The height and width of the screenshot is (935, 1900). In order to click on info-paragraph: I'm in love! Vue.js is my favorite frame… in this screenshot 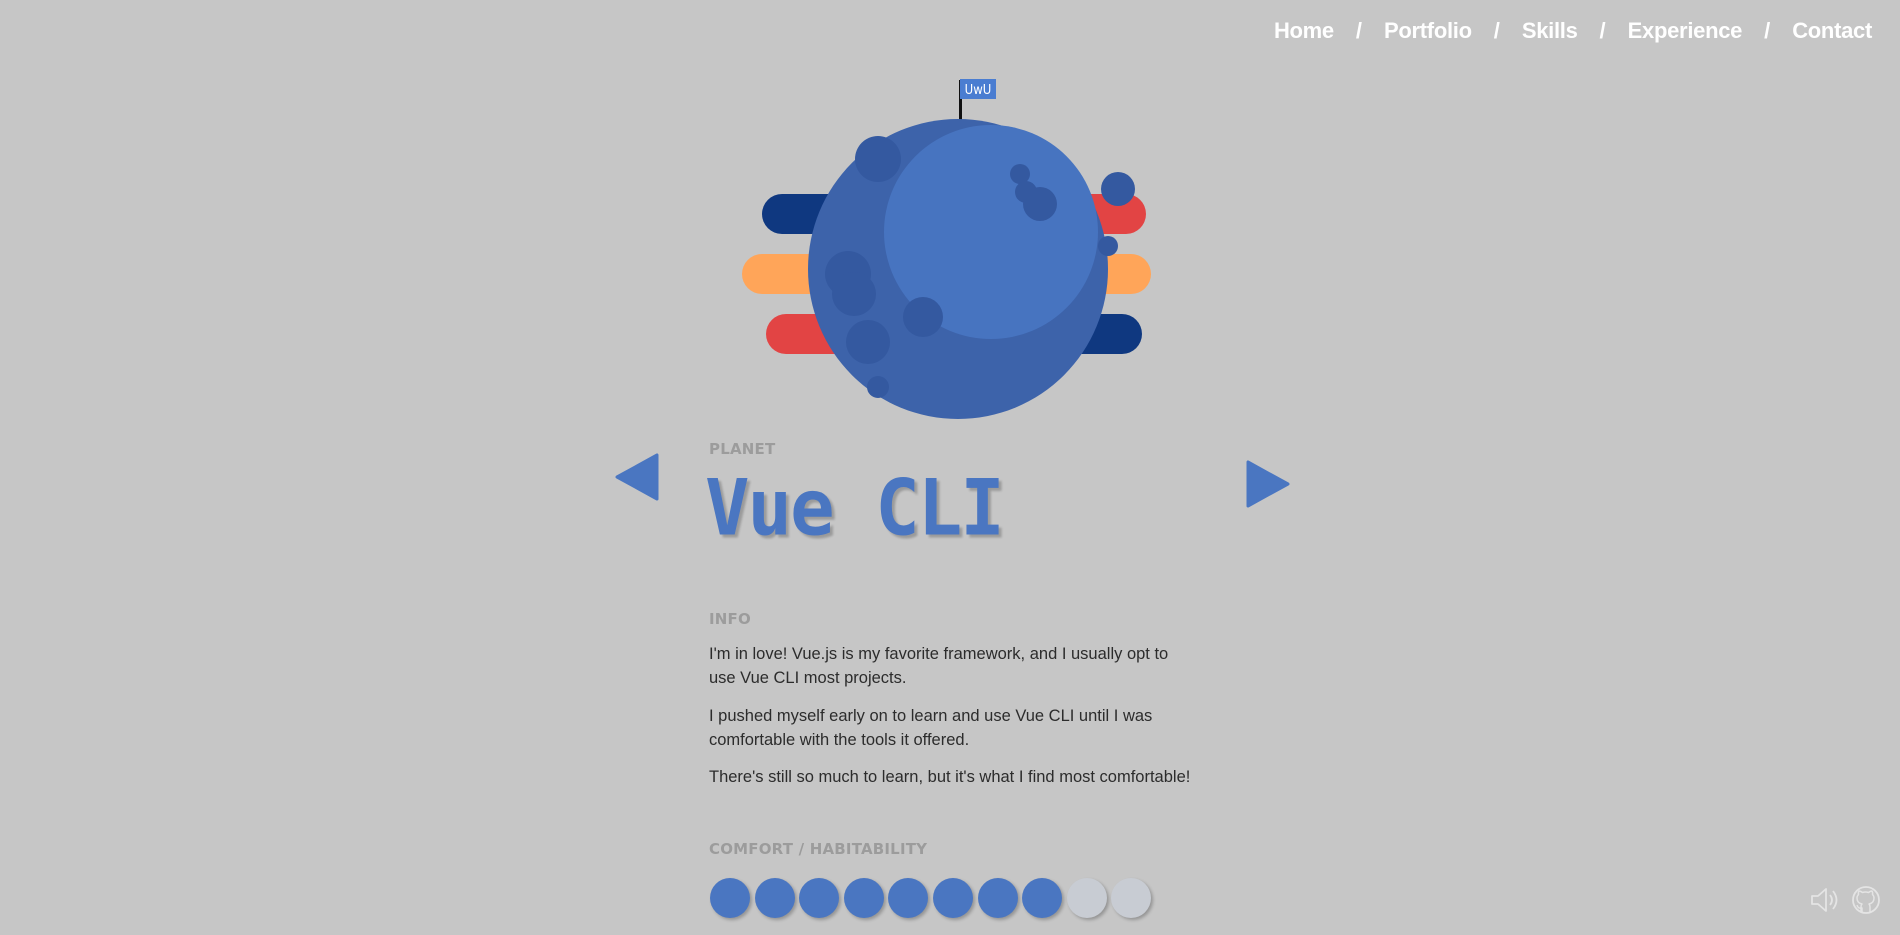, I will do `click(939, 666)`.